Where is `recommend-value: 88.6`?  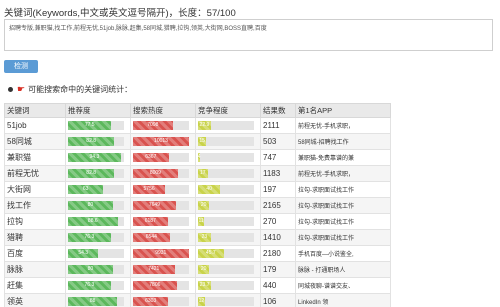 recommend-value: 88.6 is located at coordinates (92, 221).